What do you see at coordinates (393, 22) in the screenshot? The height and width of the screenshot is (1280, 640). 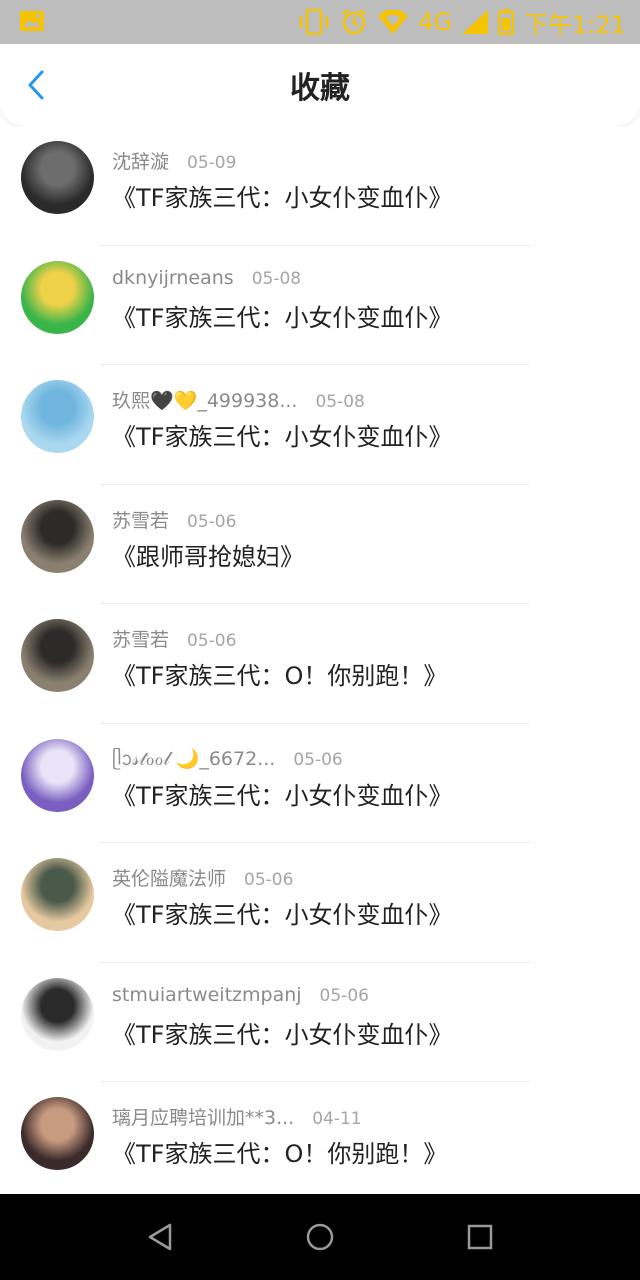 I see `wifi-icon` at bounding box center [393, 22].